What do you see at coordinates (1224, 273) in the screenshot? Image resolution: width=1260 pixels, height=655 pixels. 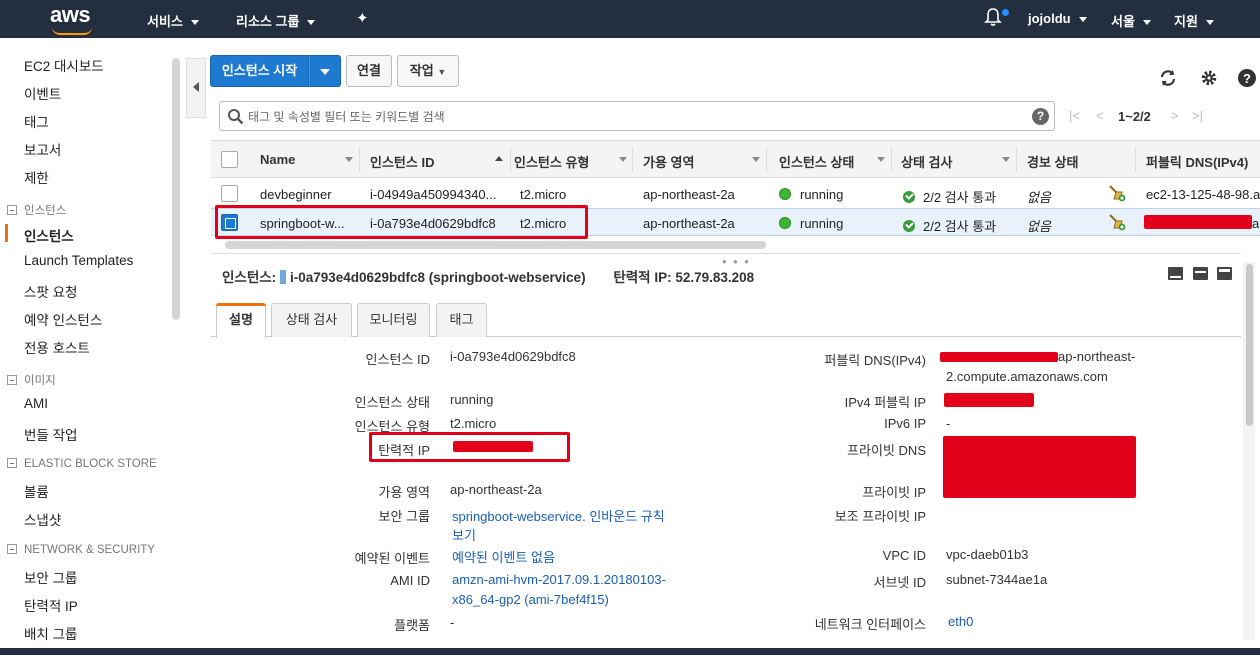 I see `pane-minimize-icon` at bounding box center [1224, 273].